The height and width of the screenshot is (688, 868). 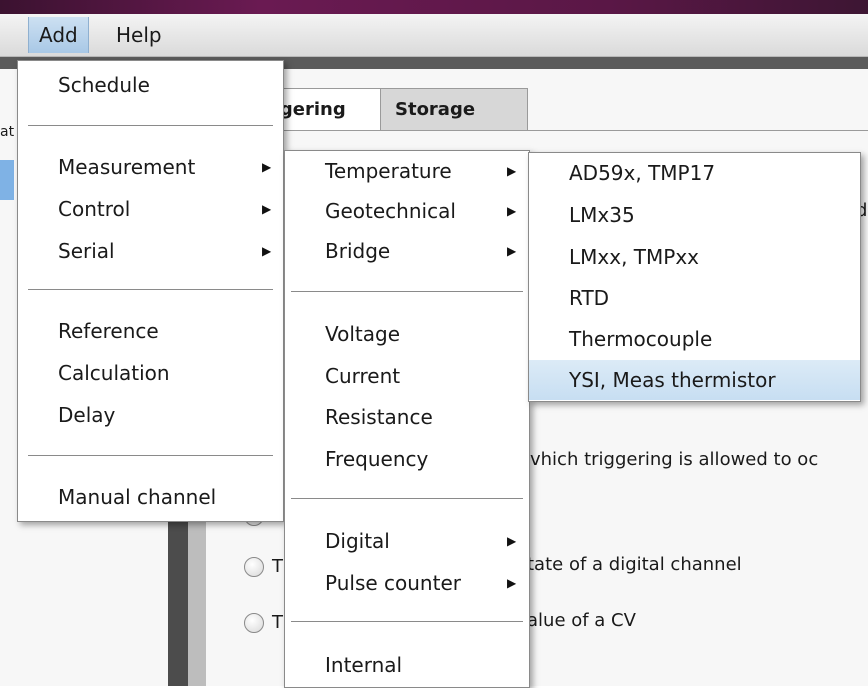 I want to click on trigger-description: vhich triggering is allowed to oc, so click(x=674, y=459).